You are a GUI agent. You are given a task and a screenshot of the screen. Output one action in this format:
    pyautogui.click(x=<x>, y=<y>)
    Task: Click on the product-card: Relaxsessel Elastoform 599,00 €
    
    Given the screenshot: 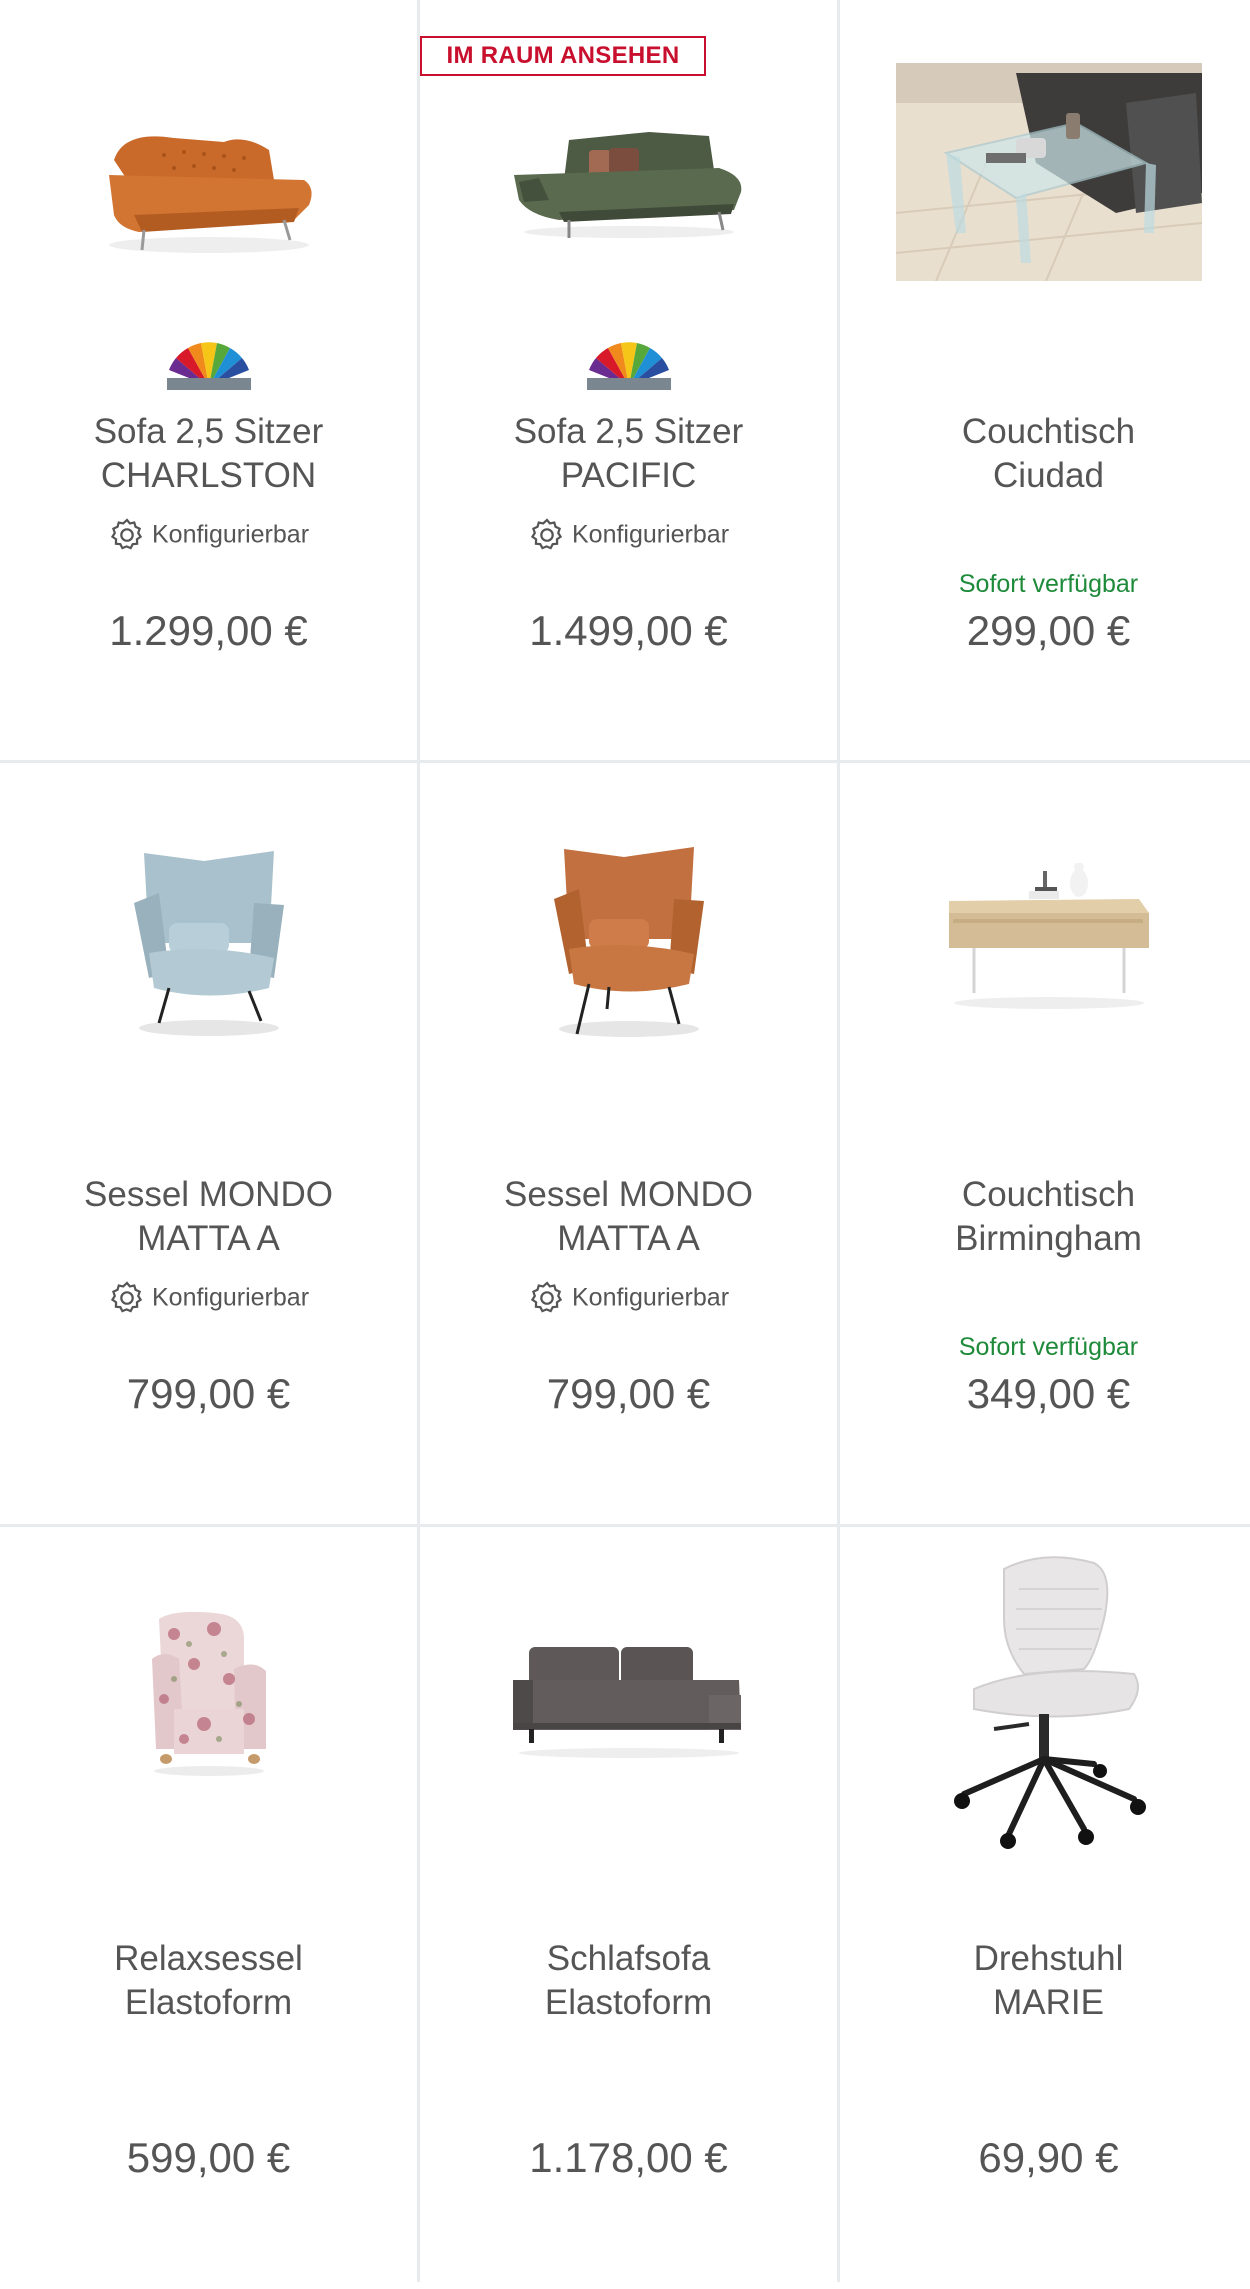 What is the action you would take?
    pyautogui.click(x=208, y=1908)
    